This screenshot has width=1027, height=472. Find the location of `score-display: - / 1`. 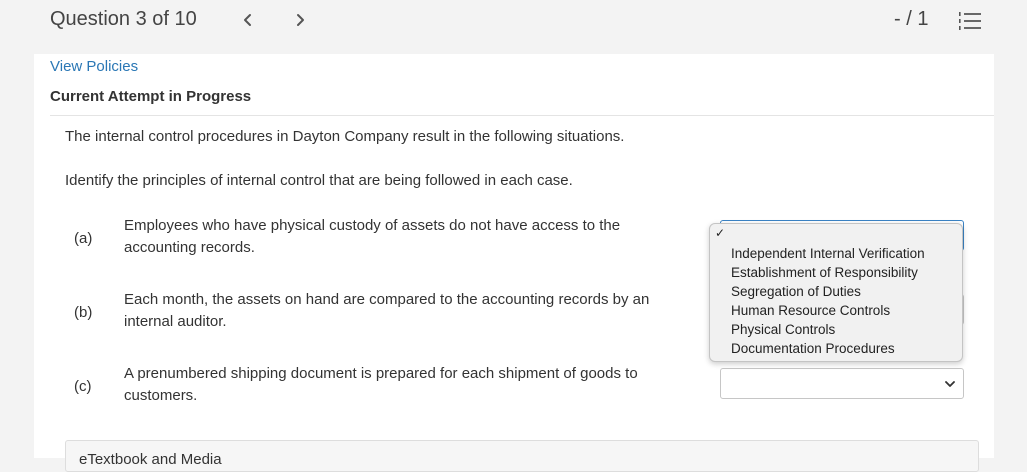

score-display: - / 1 is located at coordinates (911, 19).